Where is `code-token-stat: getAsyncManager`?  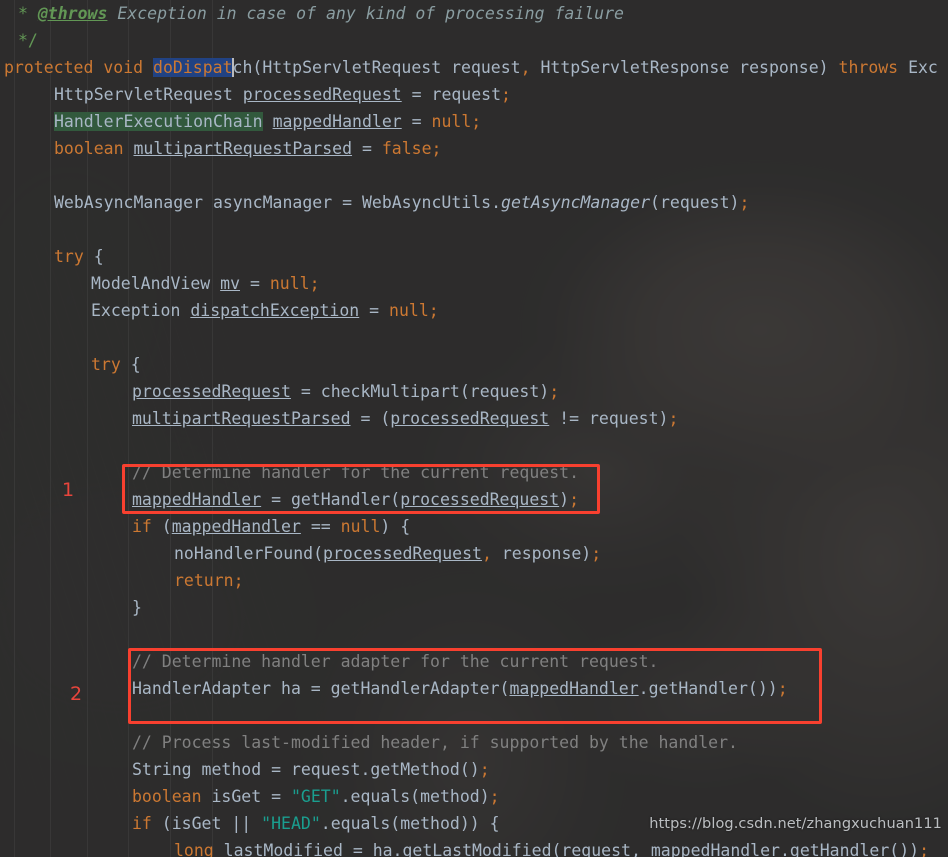 code-token-stat: getAsyncManager is located at coordinates (576, 202).